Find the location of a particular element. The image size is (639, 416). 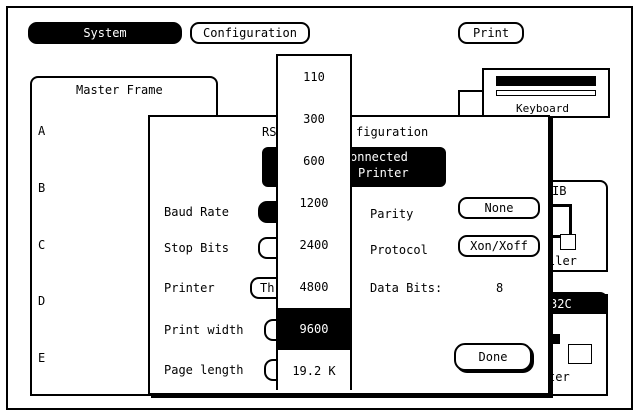

rs232-small-box is located at coordinates (580, 354).